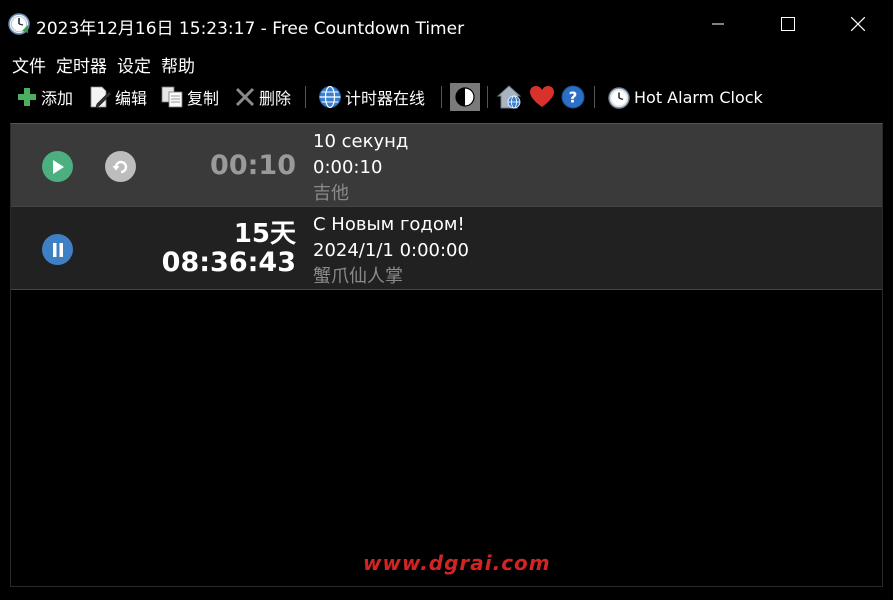  I want to click on remaining-time: 00:10, so click(253, 165).